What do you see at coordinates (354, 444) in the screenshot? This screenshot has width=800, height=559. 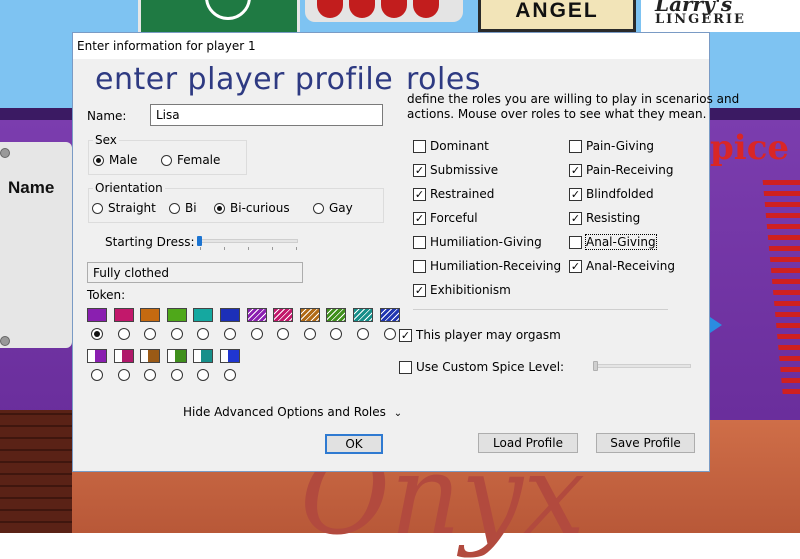 I see `ok-button: OK` at bounding box center [354, 444].